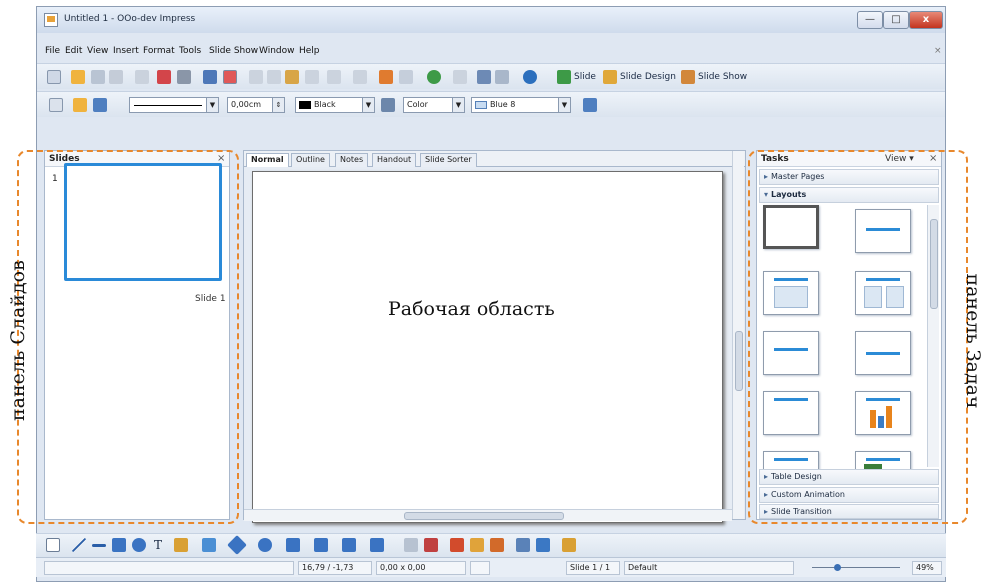 This screenshot has width=983, height=582. I want to click on extrusion-icon, so click(523, 545).